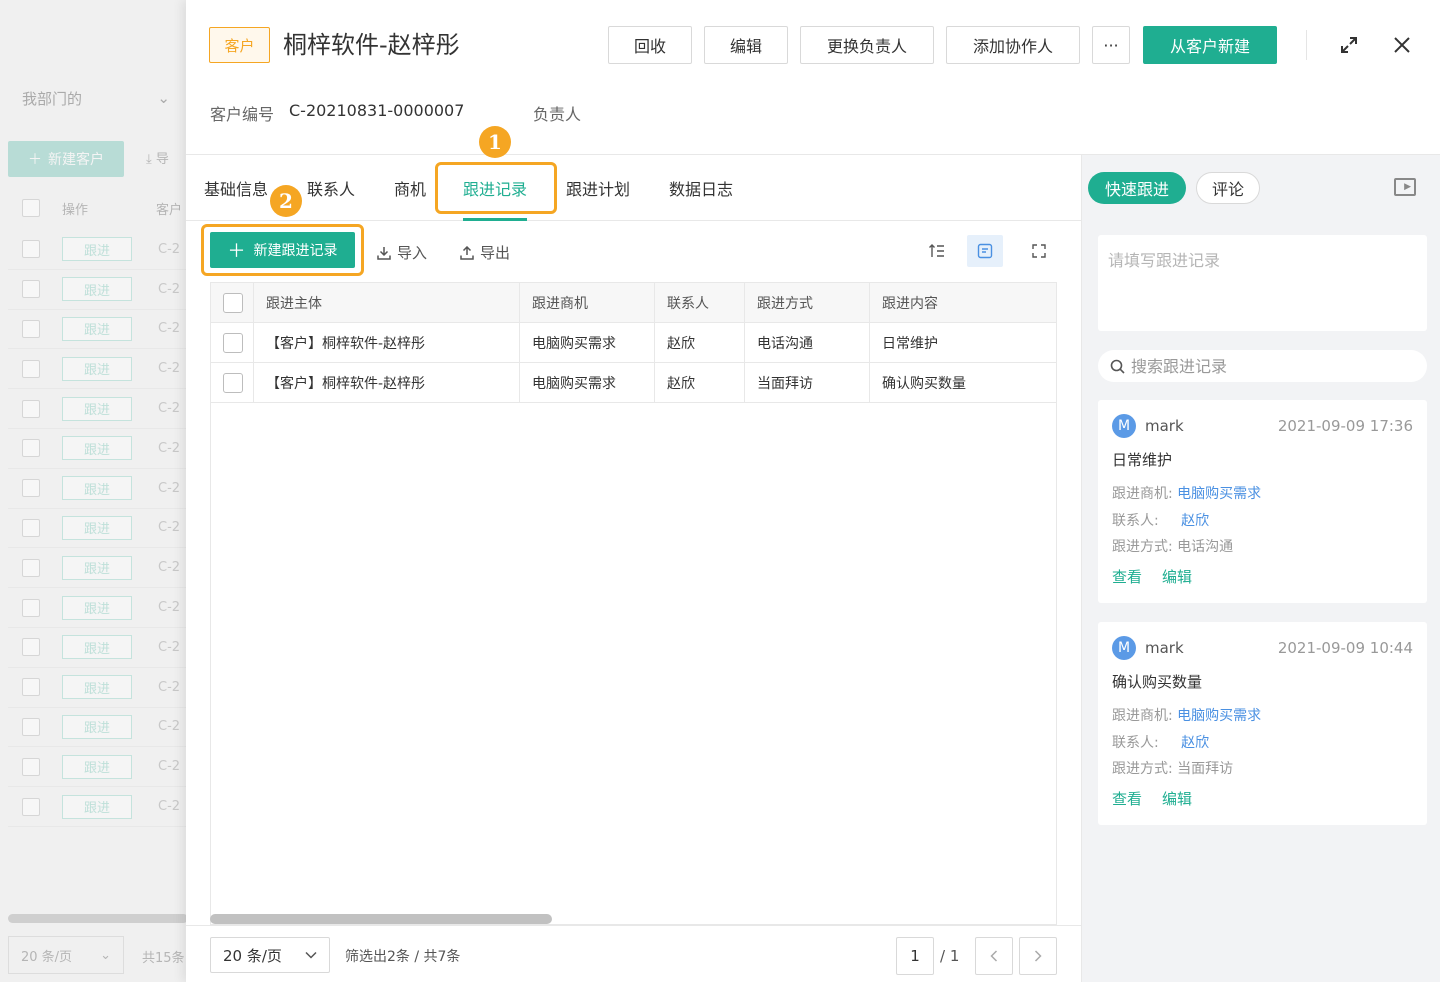 The image size is (1440, 982). Describe the element at coordinates (98, 918) in the screenshot. I see `background-scrollbar` at that location.